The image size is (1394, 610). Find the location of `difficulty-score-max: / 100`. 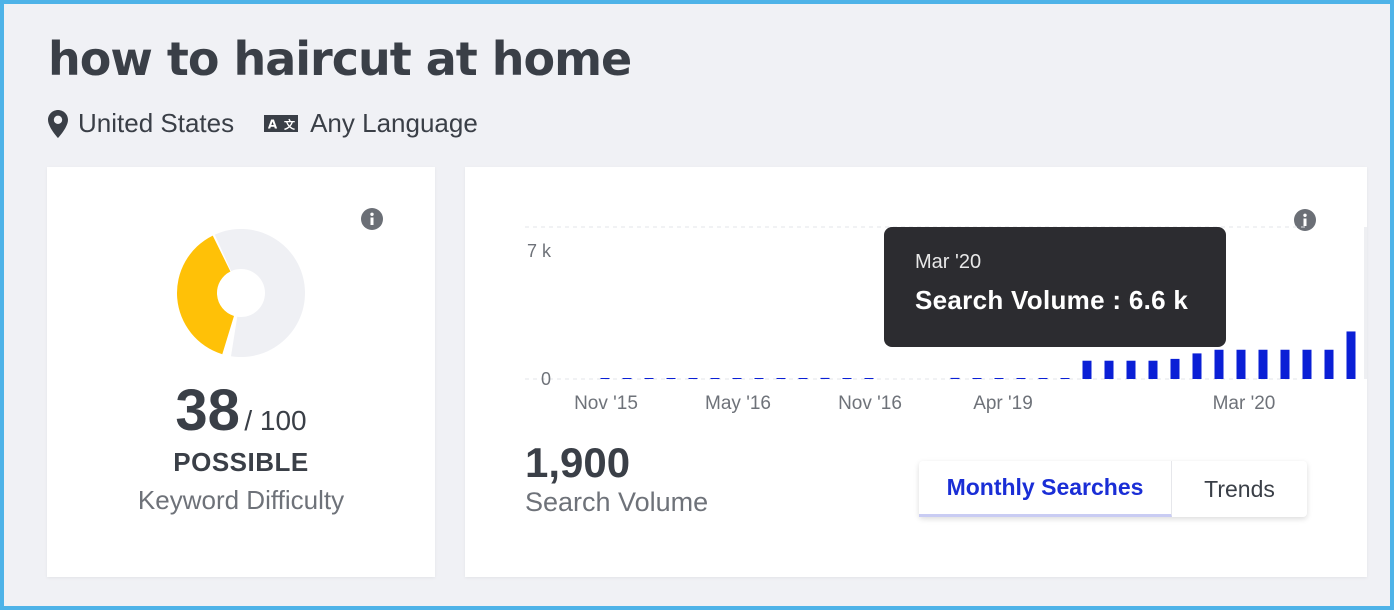

difficulty-score-max: / 100 is located at coordinates (275, 420).